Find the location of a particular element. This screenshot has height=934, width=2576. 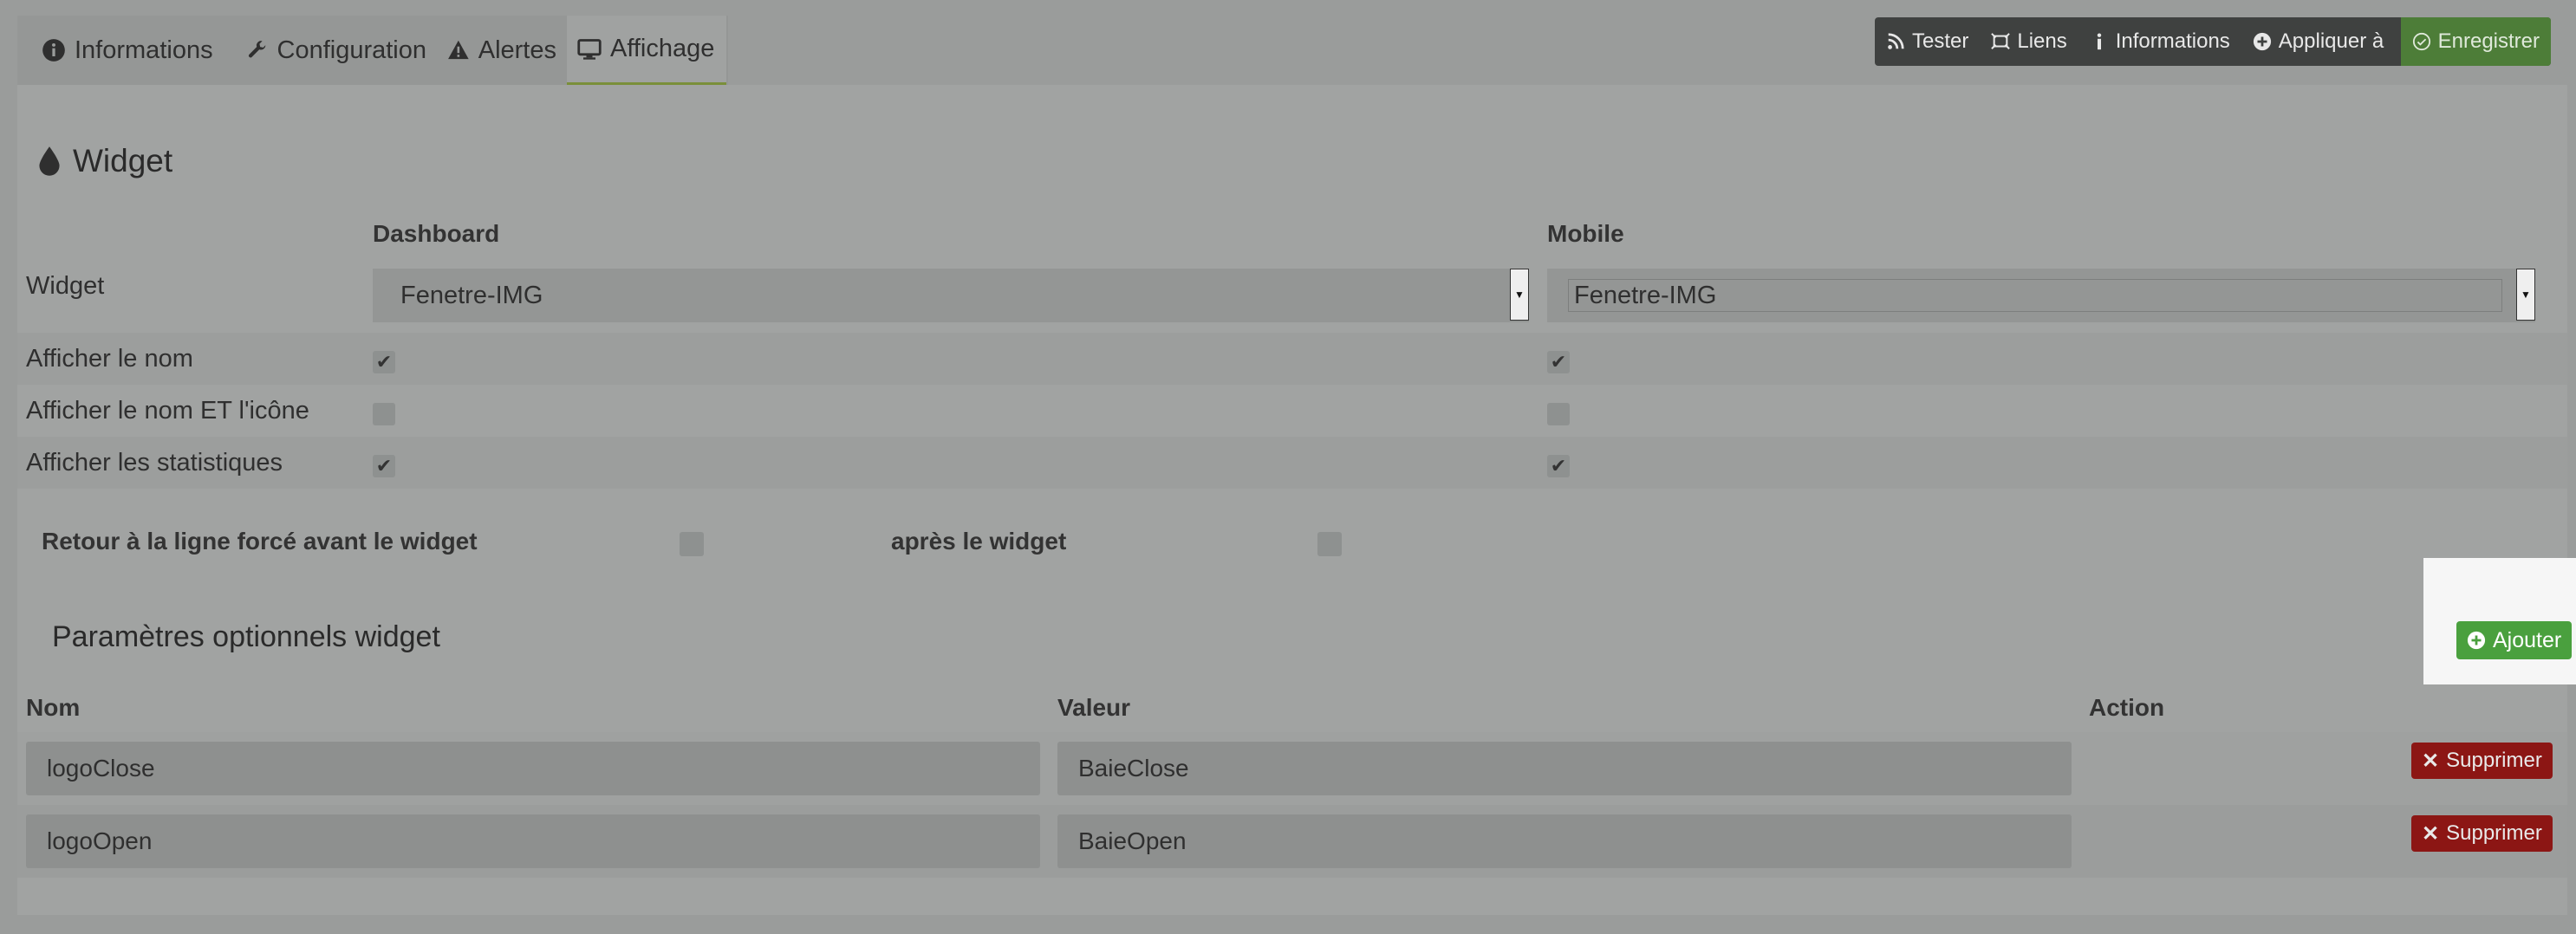

mobile-widget-select: Fenetre-IMG ▼ is located at coordinates (2041, 296).